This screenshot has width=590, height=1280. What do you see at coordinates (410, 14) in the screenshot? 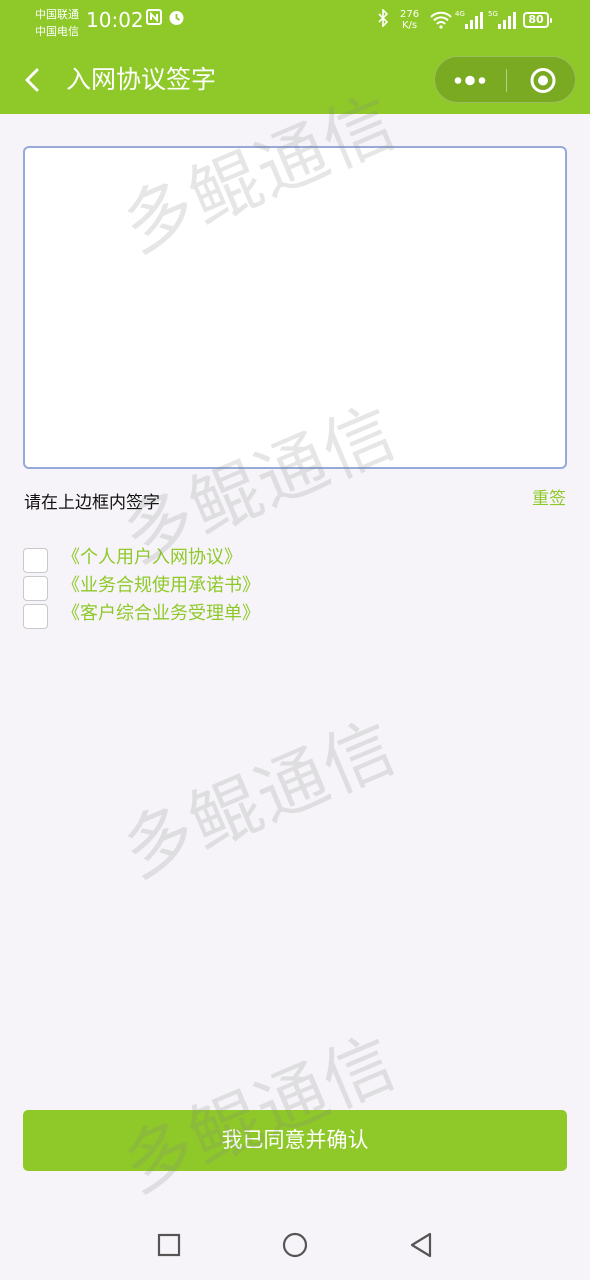
I see `net-speed-value: 276` at bounding box center [410, 14].